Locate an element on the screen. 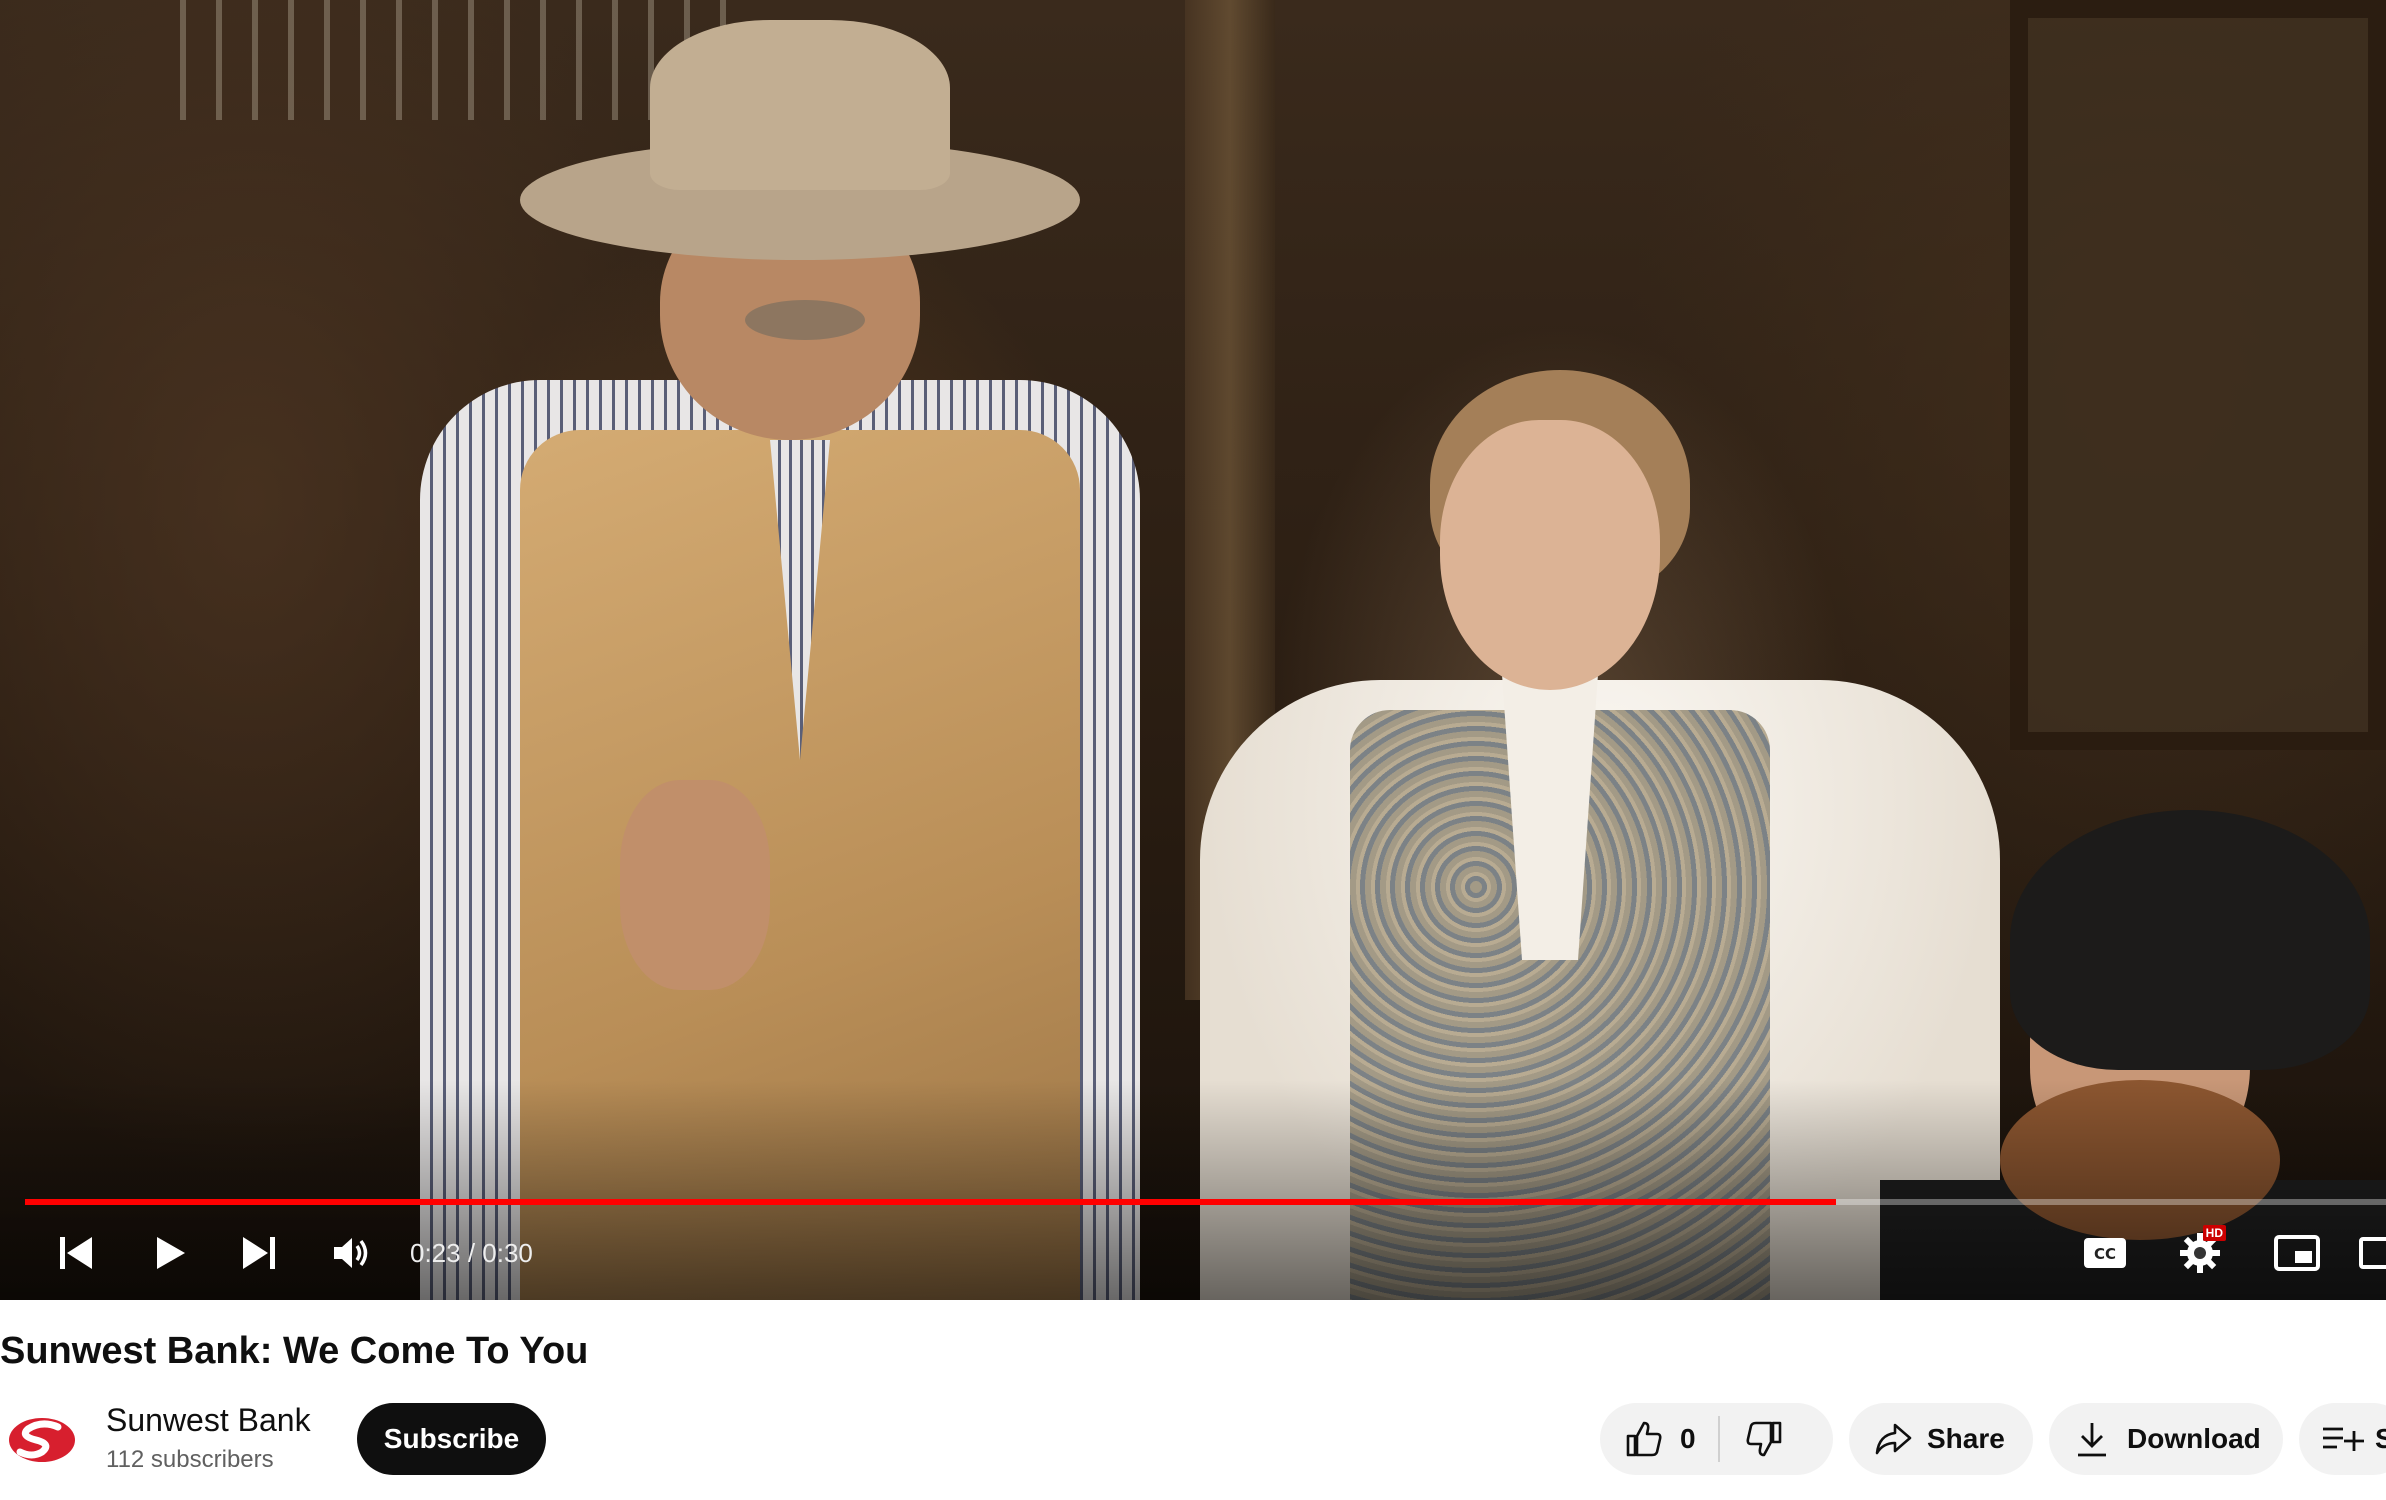 This screenshot has width=2386, height=1500. play-button is located at coordinates (169, 1253).